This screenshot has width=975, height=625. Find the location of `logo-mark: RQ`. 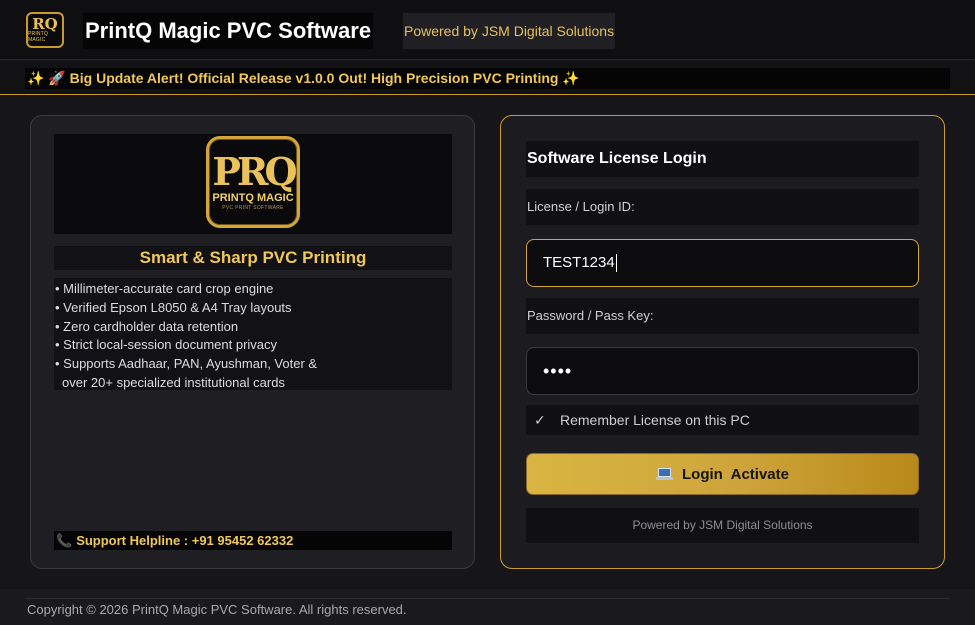

logo-mark: RQ is located at coordinates (45, 24).